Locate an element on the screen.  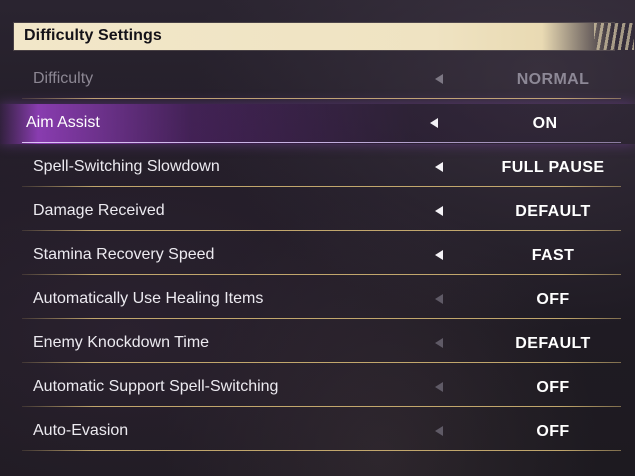
setting-row-damage-received: Damage Received DEFAULT is located at coordinates (317, 212).